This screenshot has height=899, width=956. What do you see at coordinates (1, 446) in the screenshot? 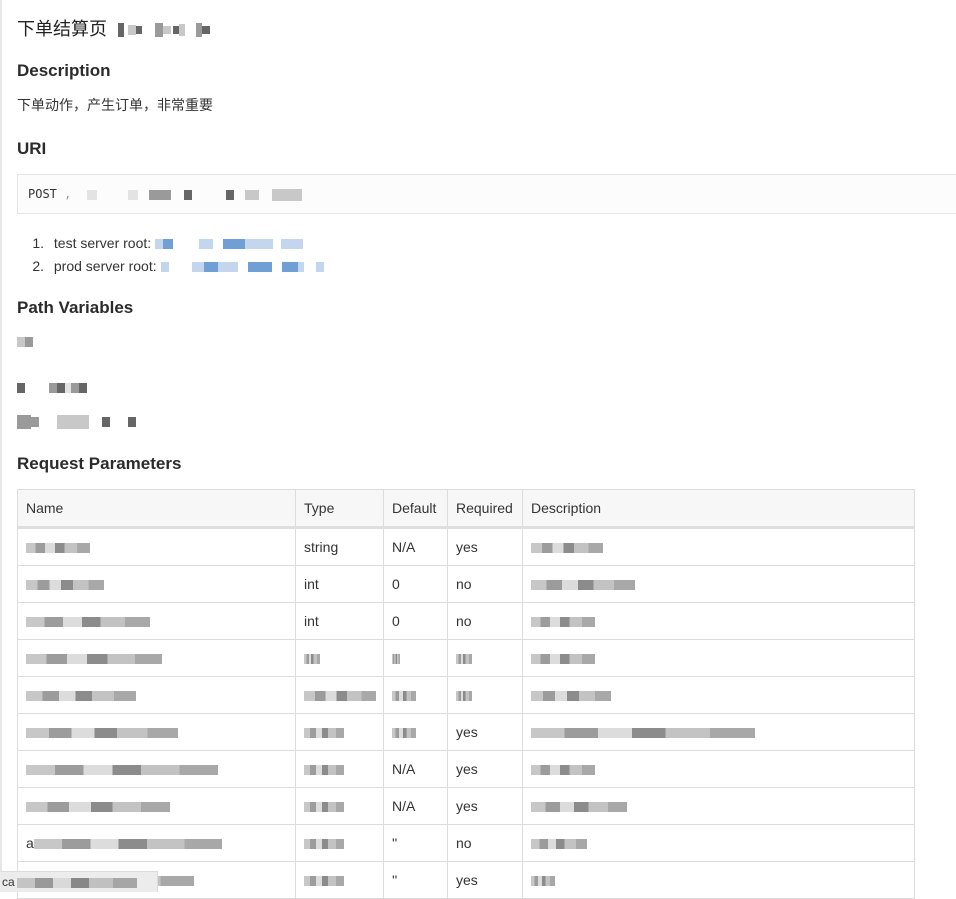
I see `left-border` at bounding box center [1, 446].